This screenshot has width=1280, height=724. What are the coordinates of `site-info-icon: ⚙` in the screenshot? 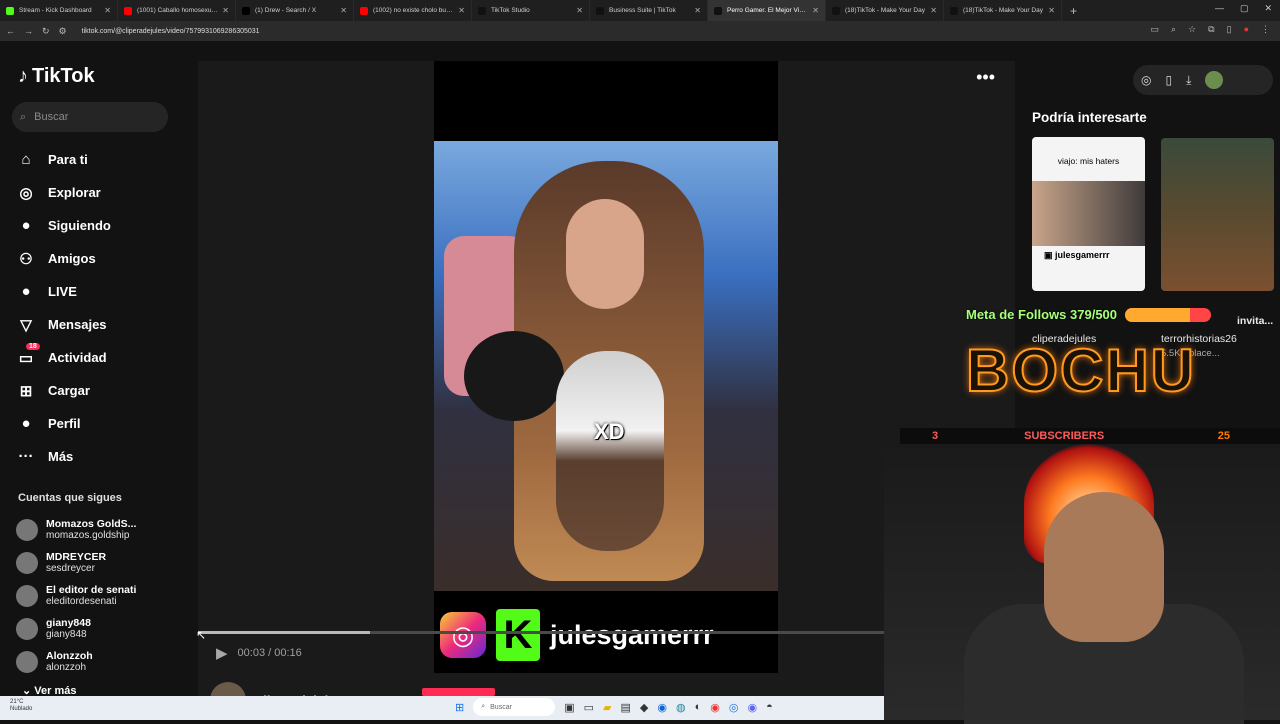 It's located at (63, 31).